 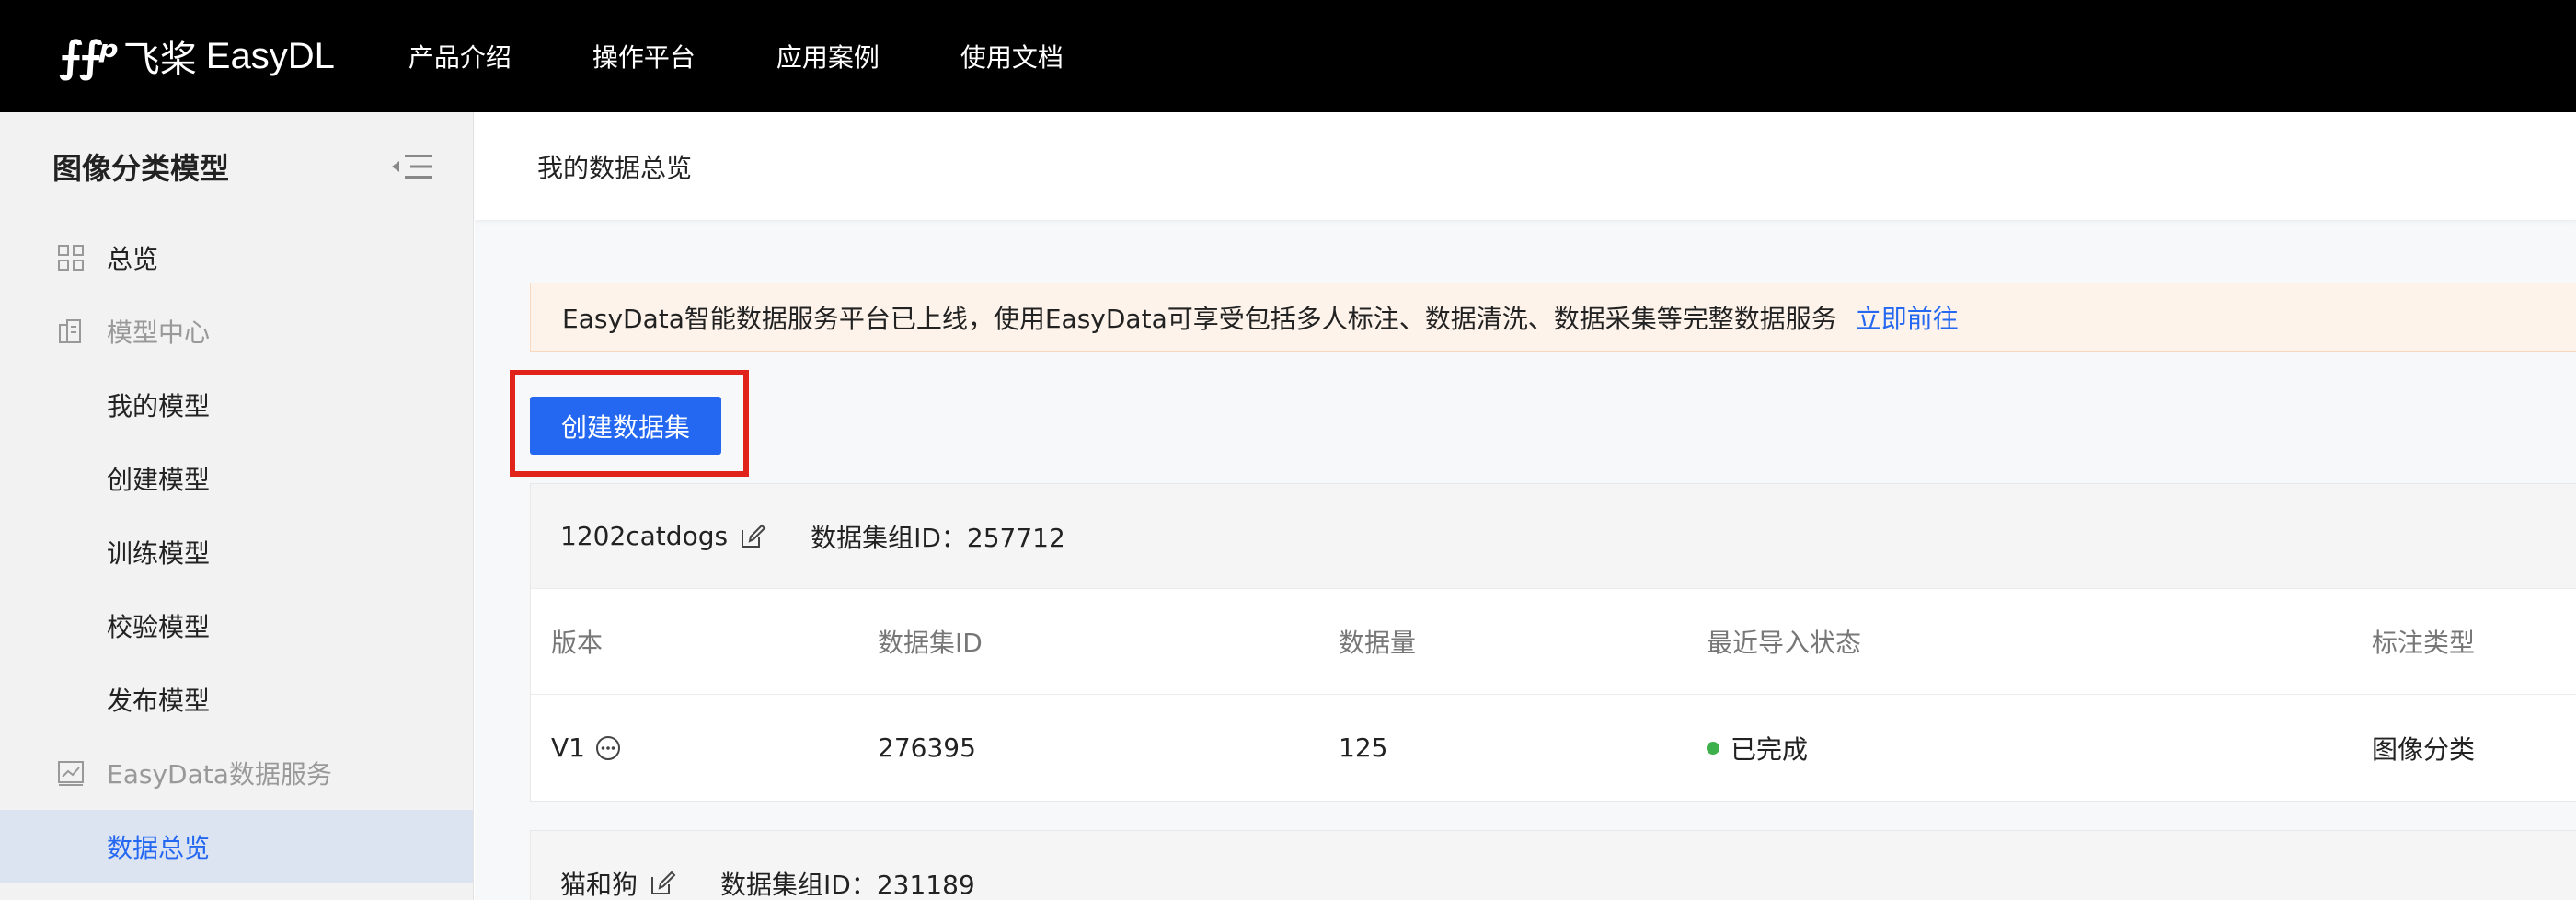 What do you see at coordinates (847, 884) in the screenshot?
I see `dataset-group-id: 数据集组ID：231189` at bounding box center [847, 884].